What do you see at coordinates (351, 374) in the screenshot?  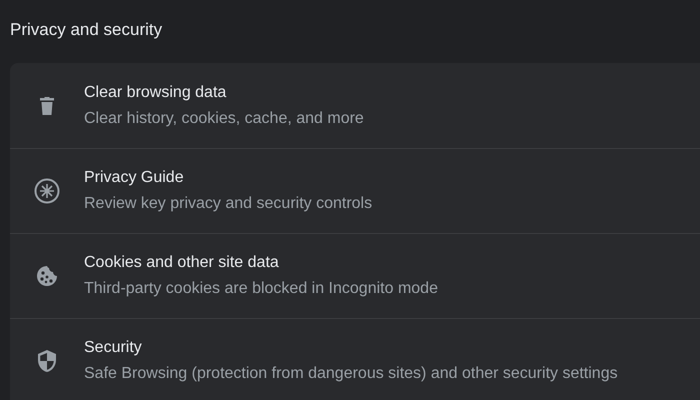 I see `row-subtitle: Safe Browsing (protection from dangerous sites) and other security settings` at bounding box center [351, 374].